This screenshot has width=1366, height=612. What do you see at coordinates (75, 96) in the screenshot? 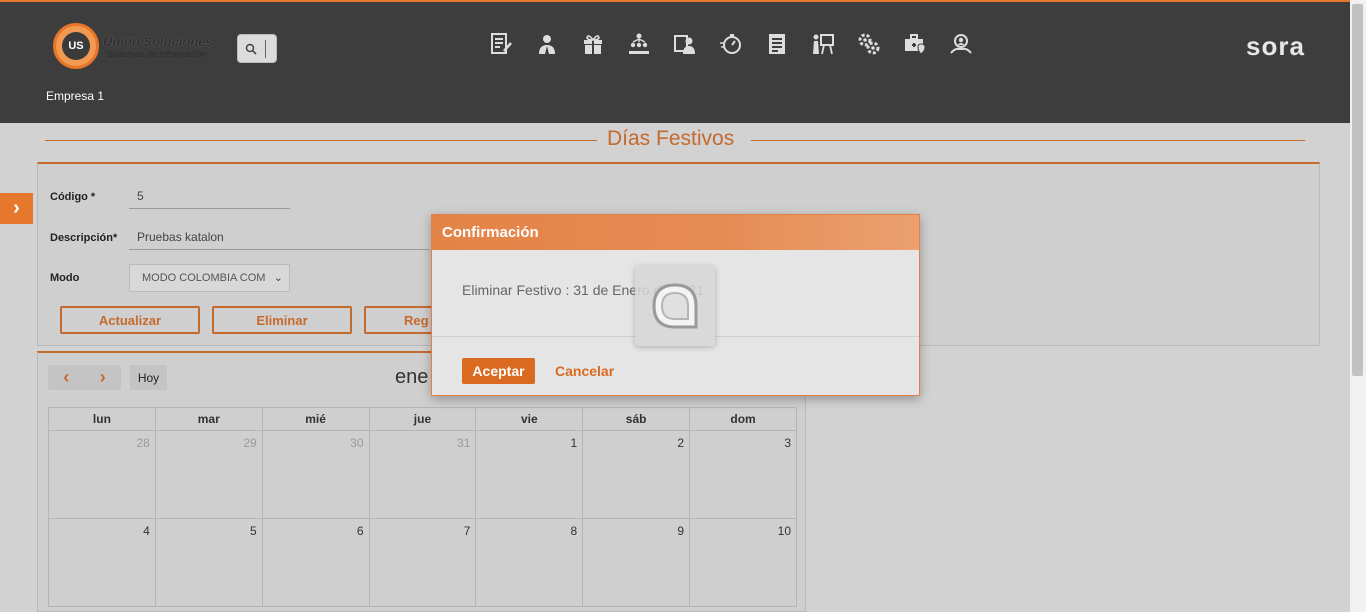
I see `company-name: Empresa 1` at bounding box center [75, 96].